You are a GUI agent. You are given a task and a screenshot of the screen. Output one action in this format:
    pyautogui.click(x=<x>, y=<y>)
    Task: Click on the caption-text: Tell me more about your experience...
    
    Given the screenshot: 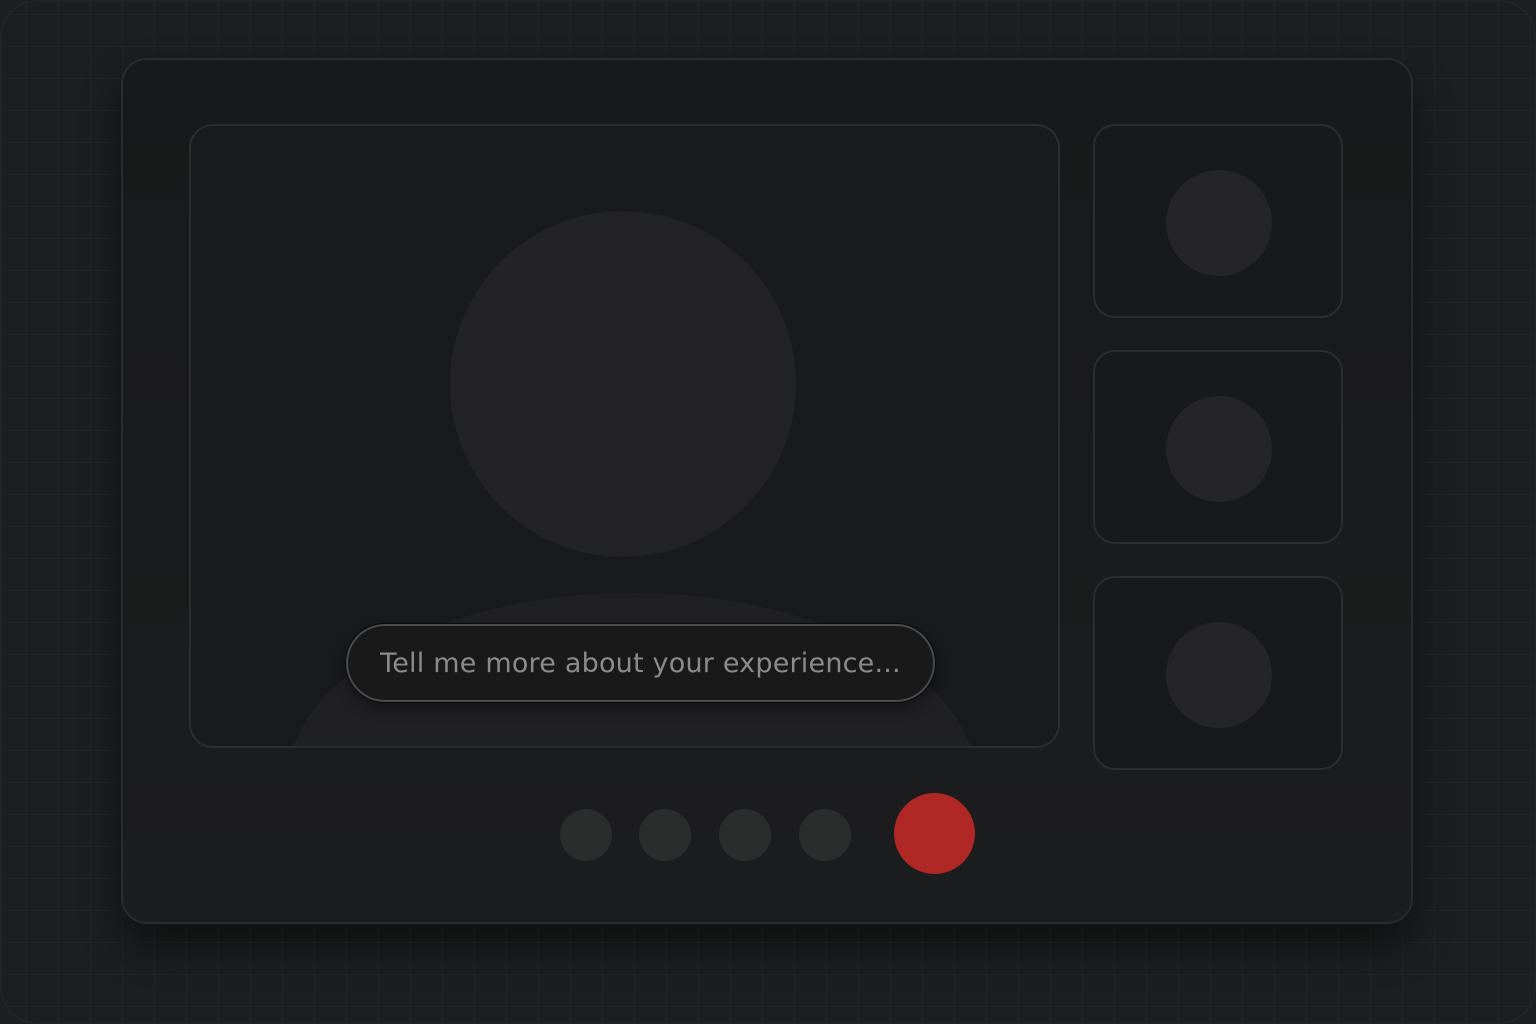 What is the action you would take?
    pyautogui.click(x=640, y=663)
    